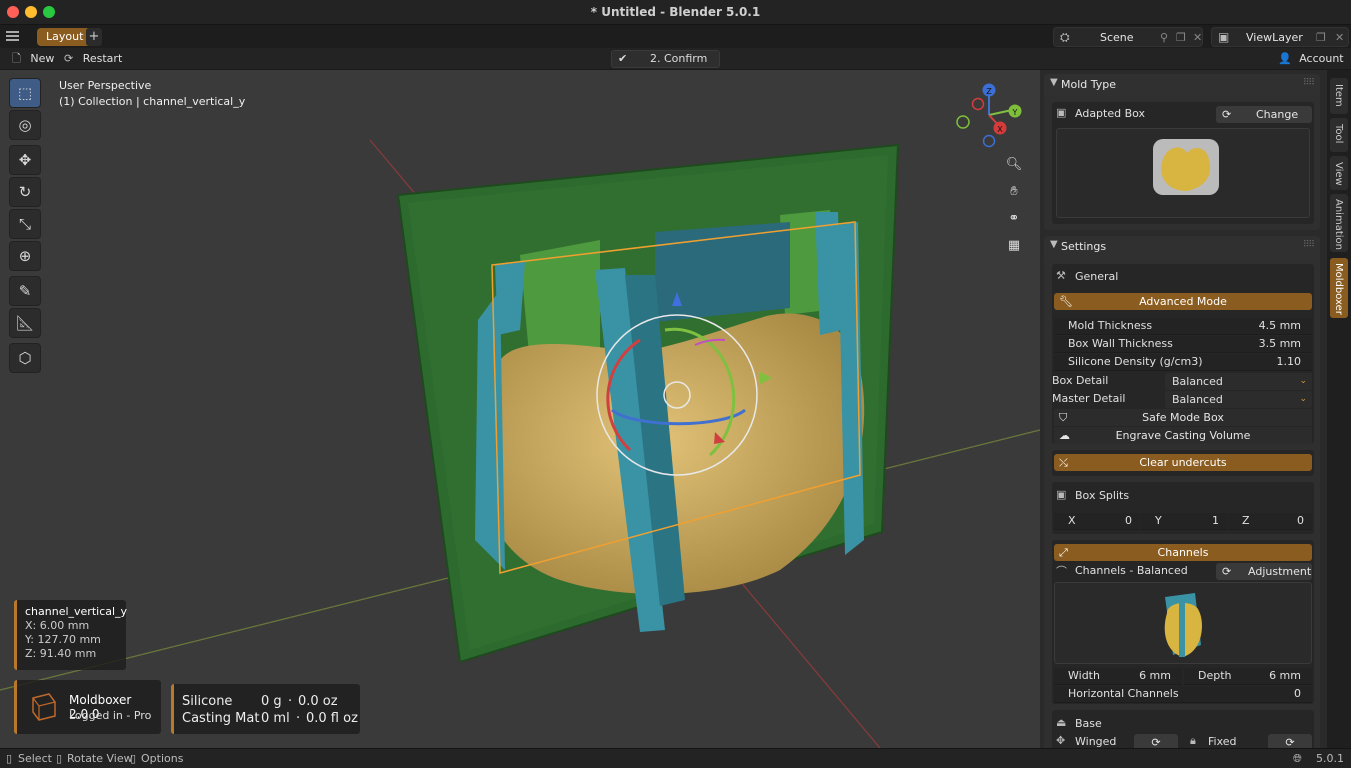 This screenshot has width=1351, height=768. Describe the element at coordinates (675, 12) in the screenshot. I see `window-title: * Untitled - Blender 5.0.1` at that location.